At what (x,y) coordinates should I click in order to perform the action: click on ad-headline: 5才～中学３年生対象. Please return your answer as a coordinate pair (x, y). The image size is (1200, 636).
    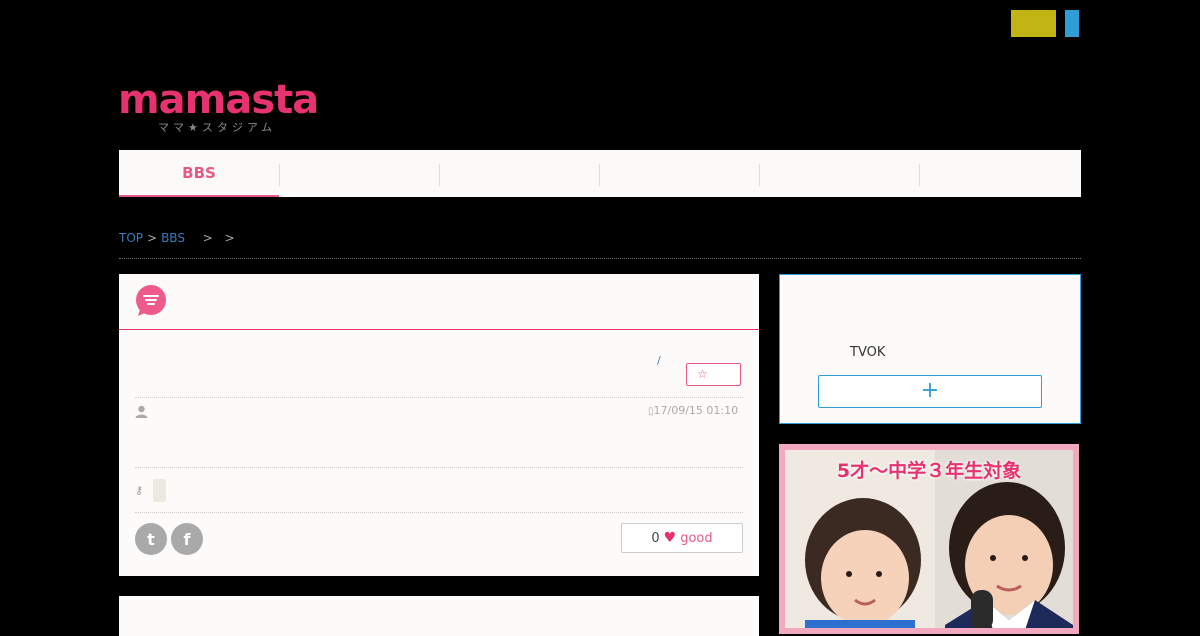
    Looking at the image, I should click on (929, 471).